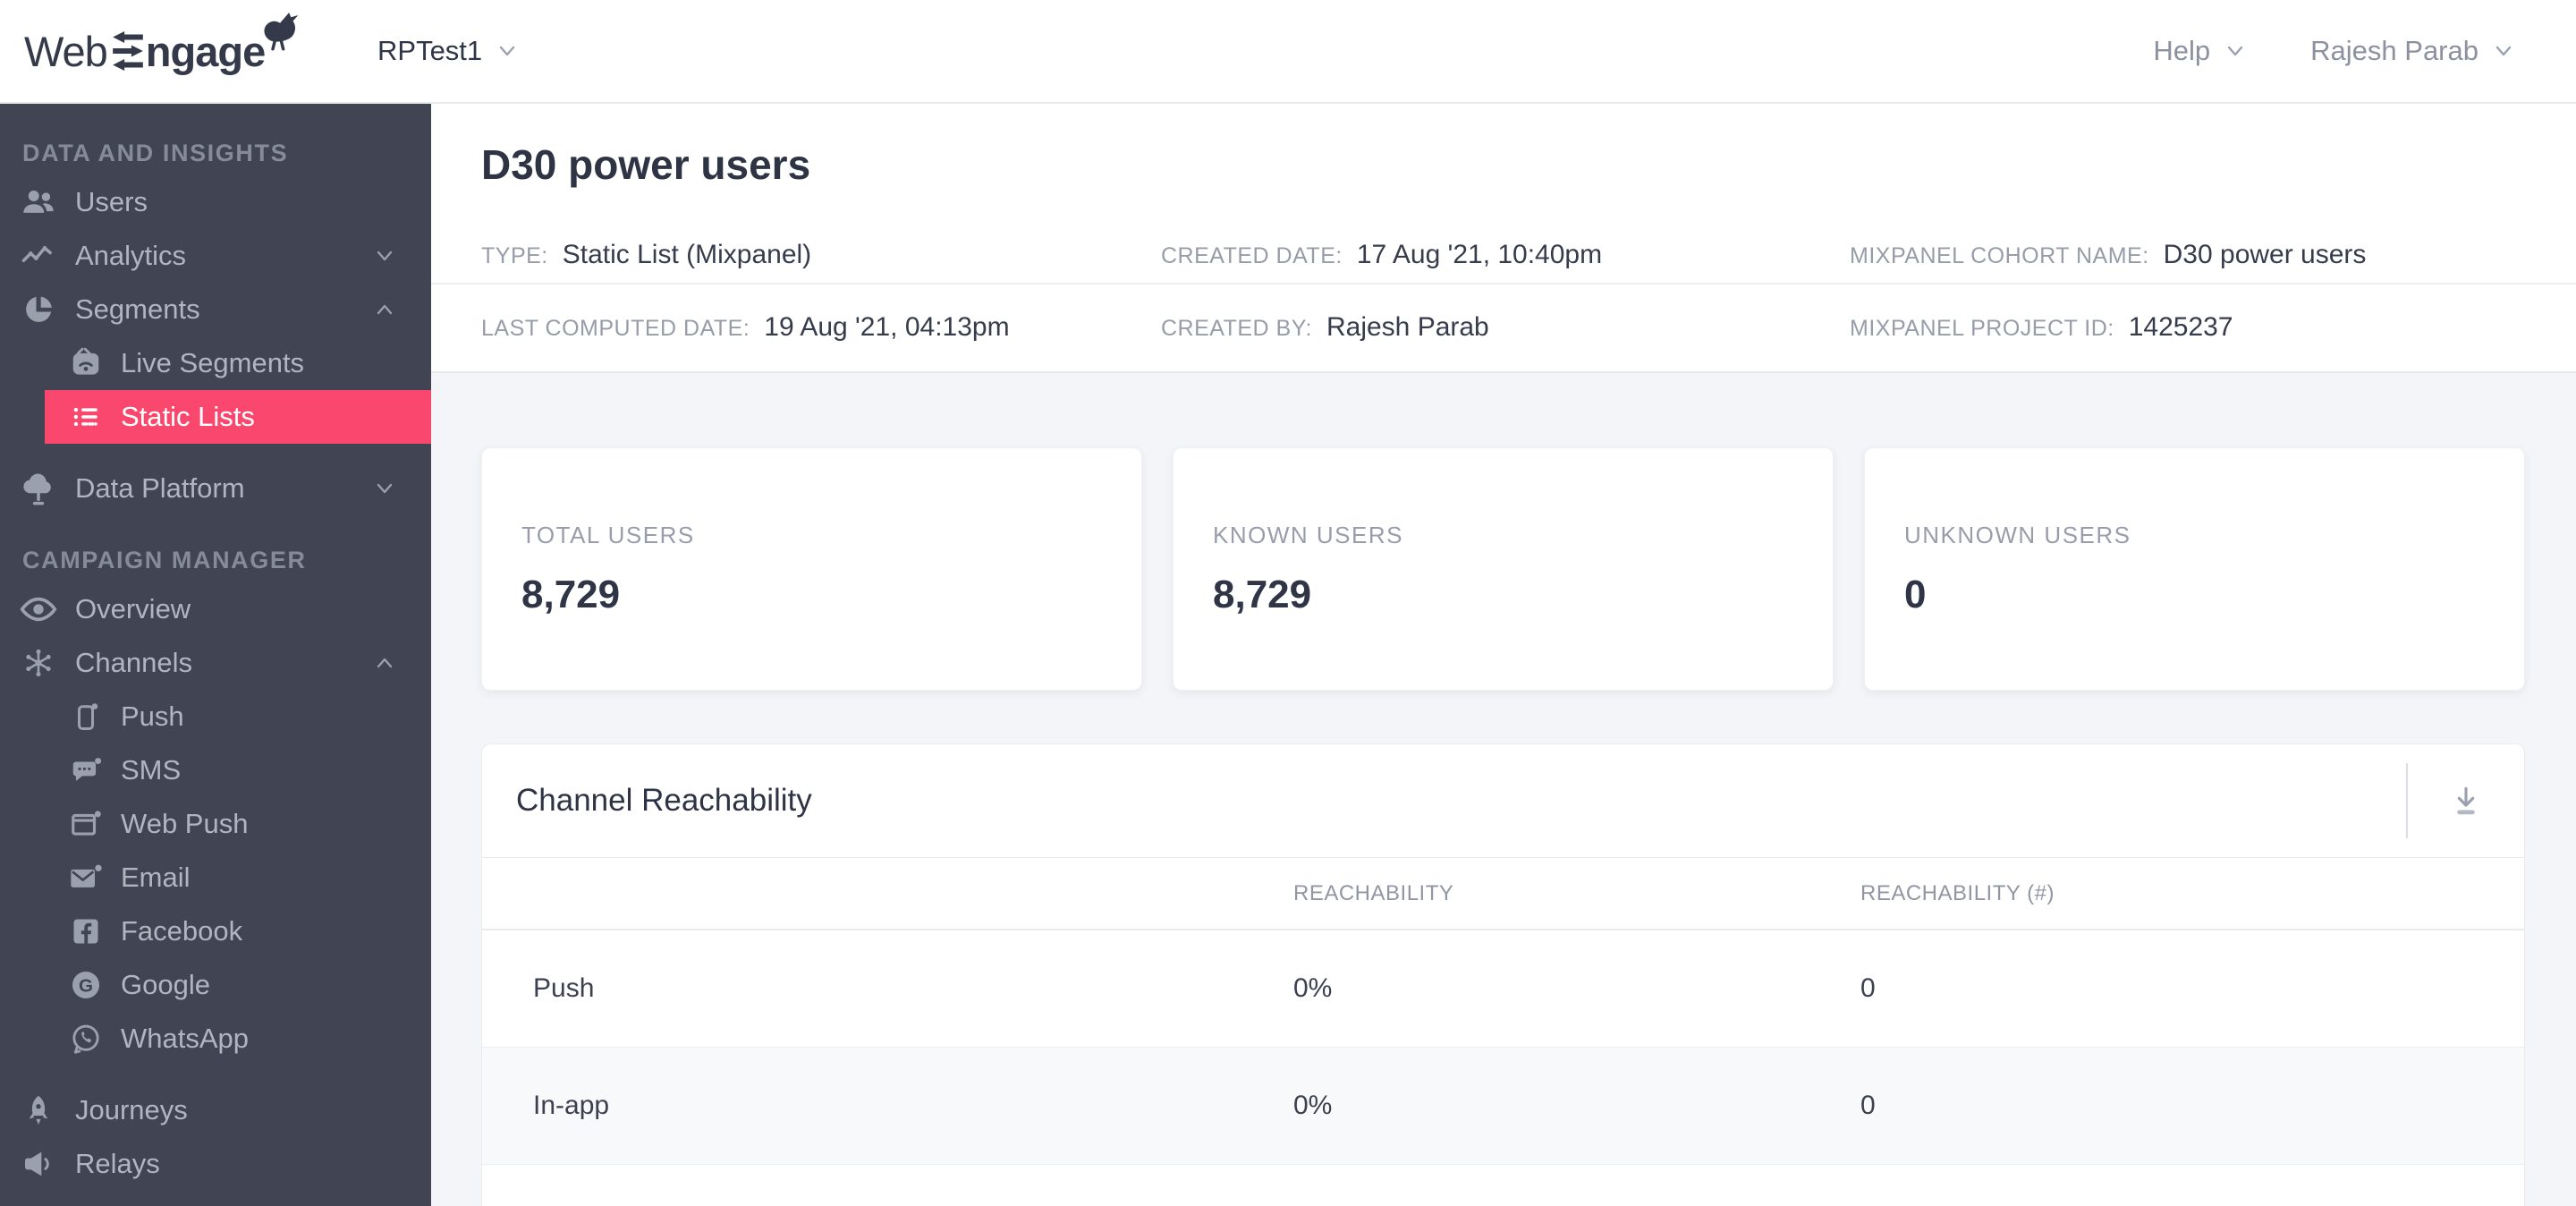 The image size is (2576, 1206). I want to click on meta-value: 19 Aug '21, 04:13pm, so click(887, 326).